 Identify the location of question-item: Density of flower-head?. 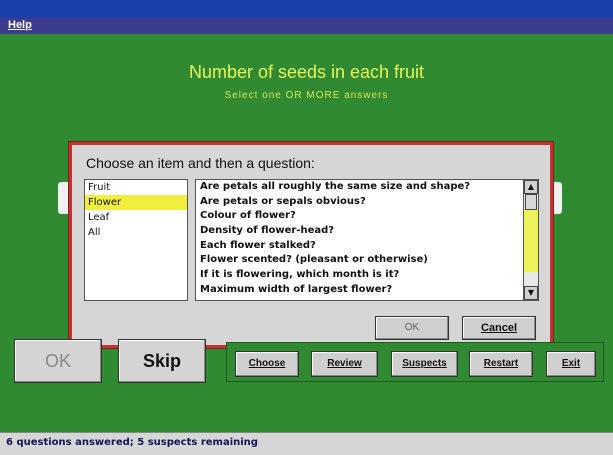
(367, 231).